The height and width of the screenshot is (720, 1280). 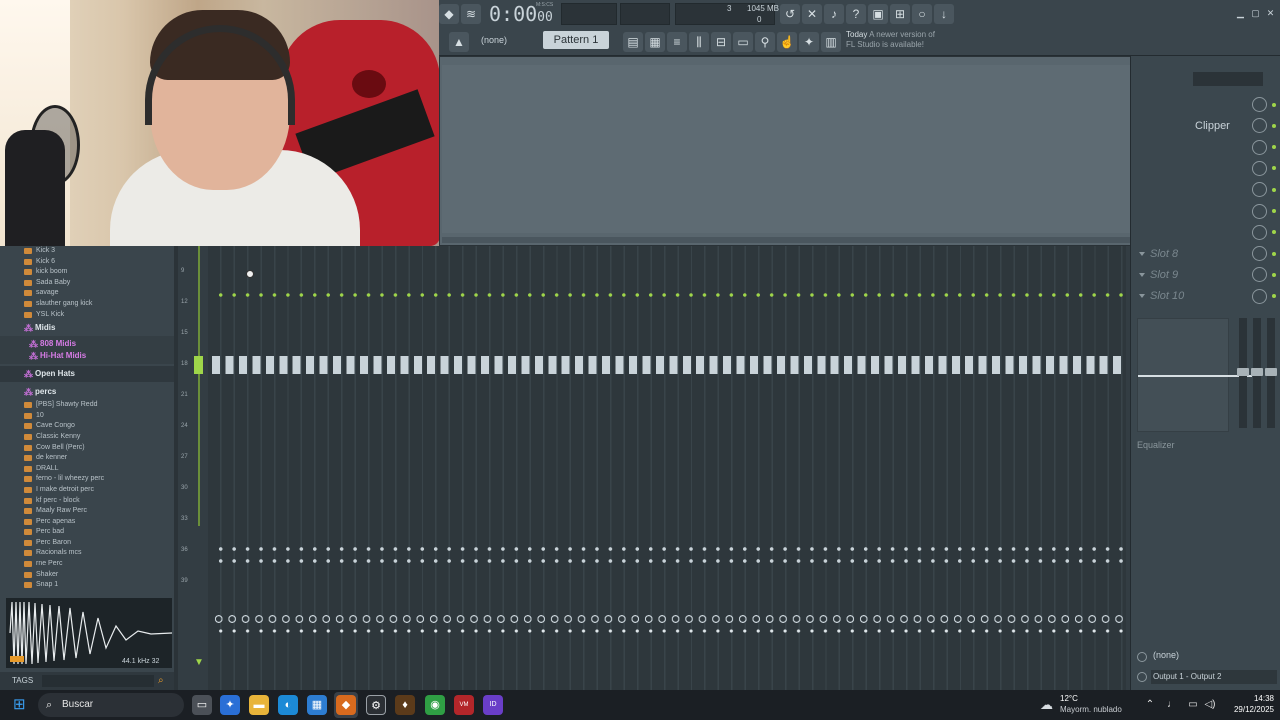 What do you see at coordinates (87, 553) in the screenshot?
I see `browser-file-item: Racionals mcs` at bounding box center [87, 553].